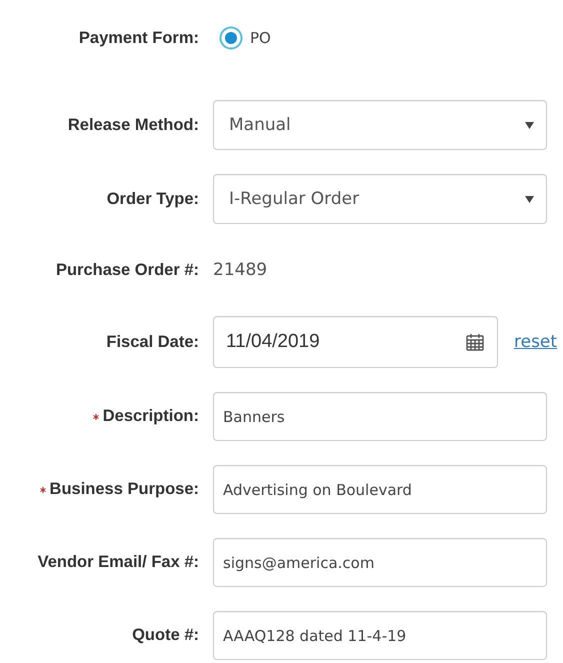  Describe the element at coordinates (475, 342) in the screenshot. I see `calendar-icon` at that location.